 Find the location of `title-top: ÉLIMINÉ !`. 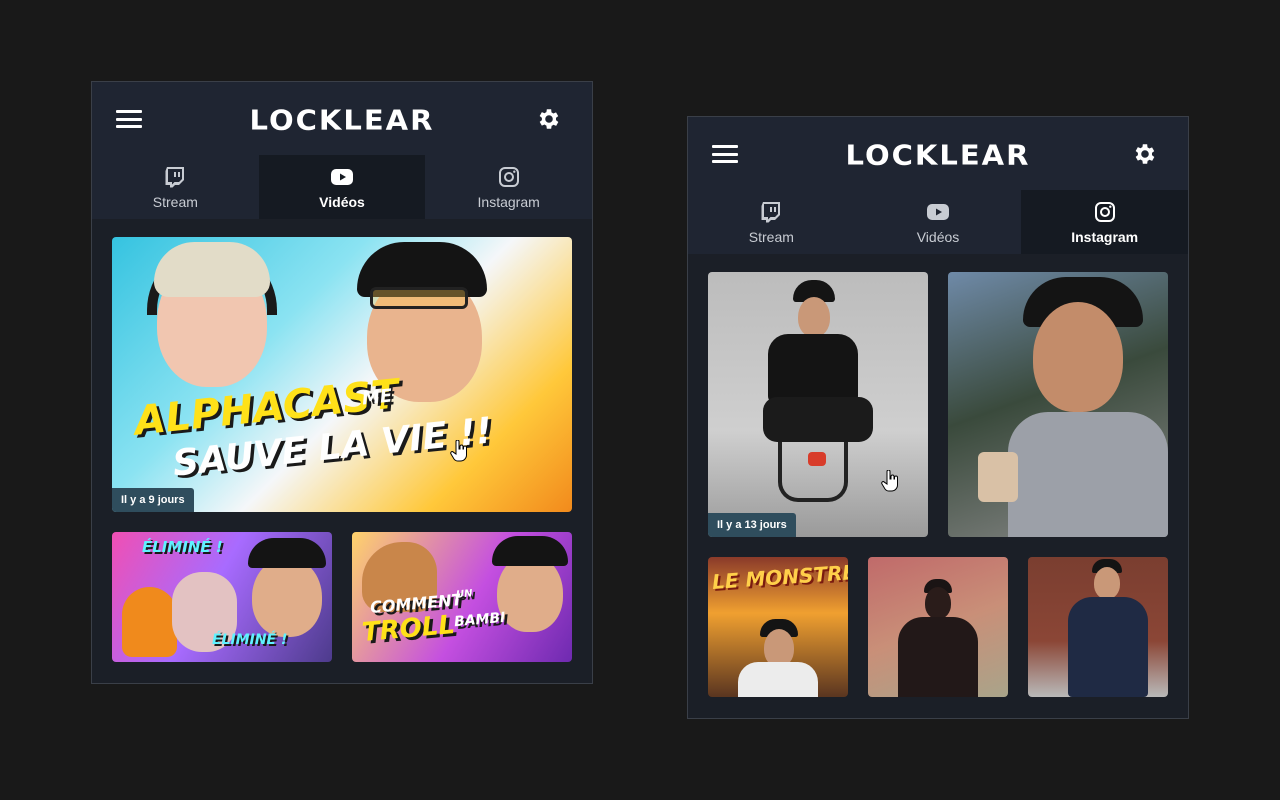

title-top: ÉLIMINÉ ! is located at coordinates (182, 547).